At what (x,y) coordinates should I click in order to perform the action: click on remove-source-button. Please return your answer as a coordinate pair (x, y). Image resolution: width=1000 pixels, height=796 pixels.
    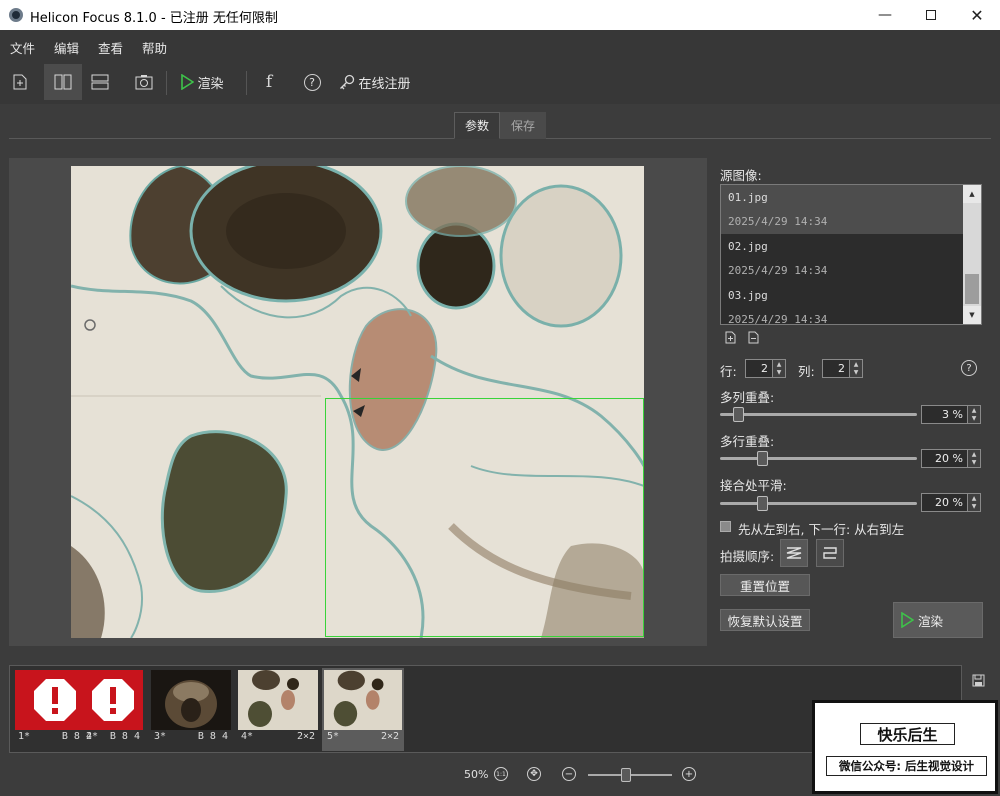
    Looking at the image, I should click on (753, 339).